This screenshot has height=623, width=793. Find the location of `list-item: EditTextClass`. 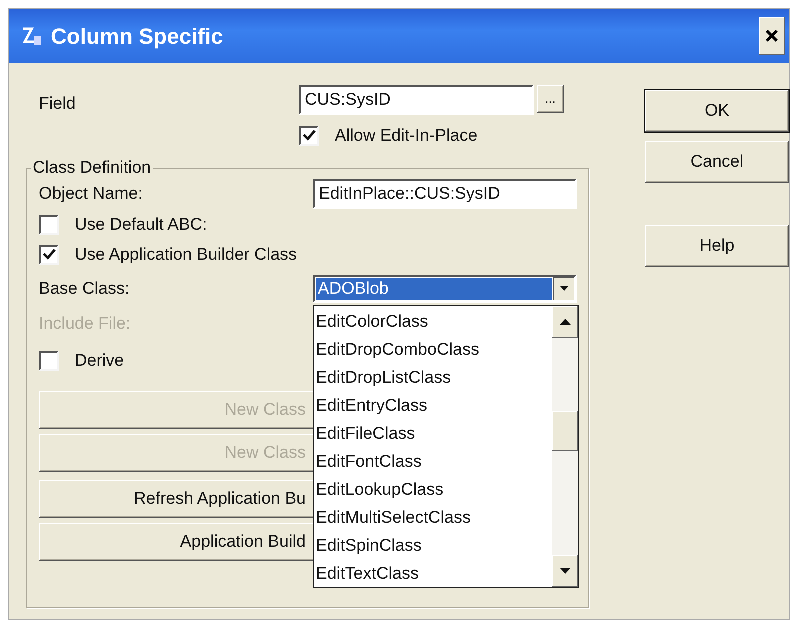

list-item: EditTextClass is located at coordinates (433, 574).